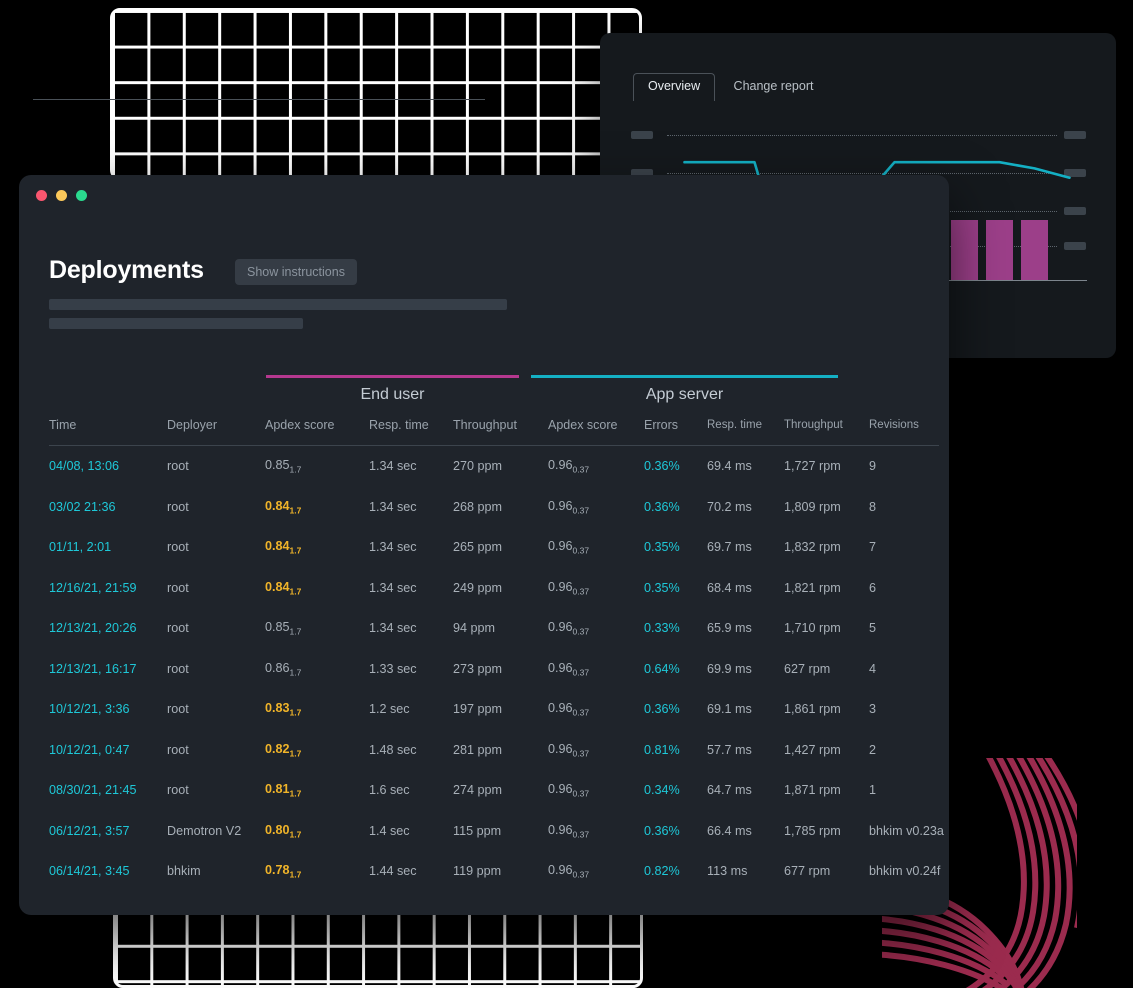 The image size is (1133, 988). What do you see at coordinates (906, 830) in the screenshot?
I see `cell-revisions: bhkim v0.23a` at bounding box center [906, 830].